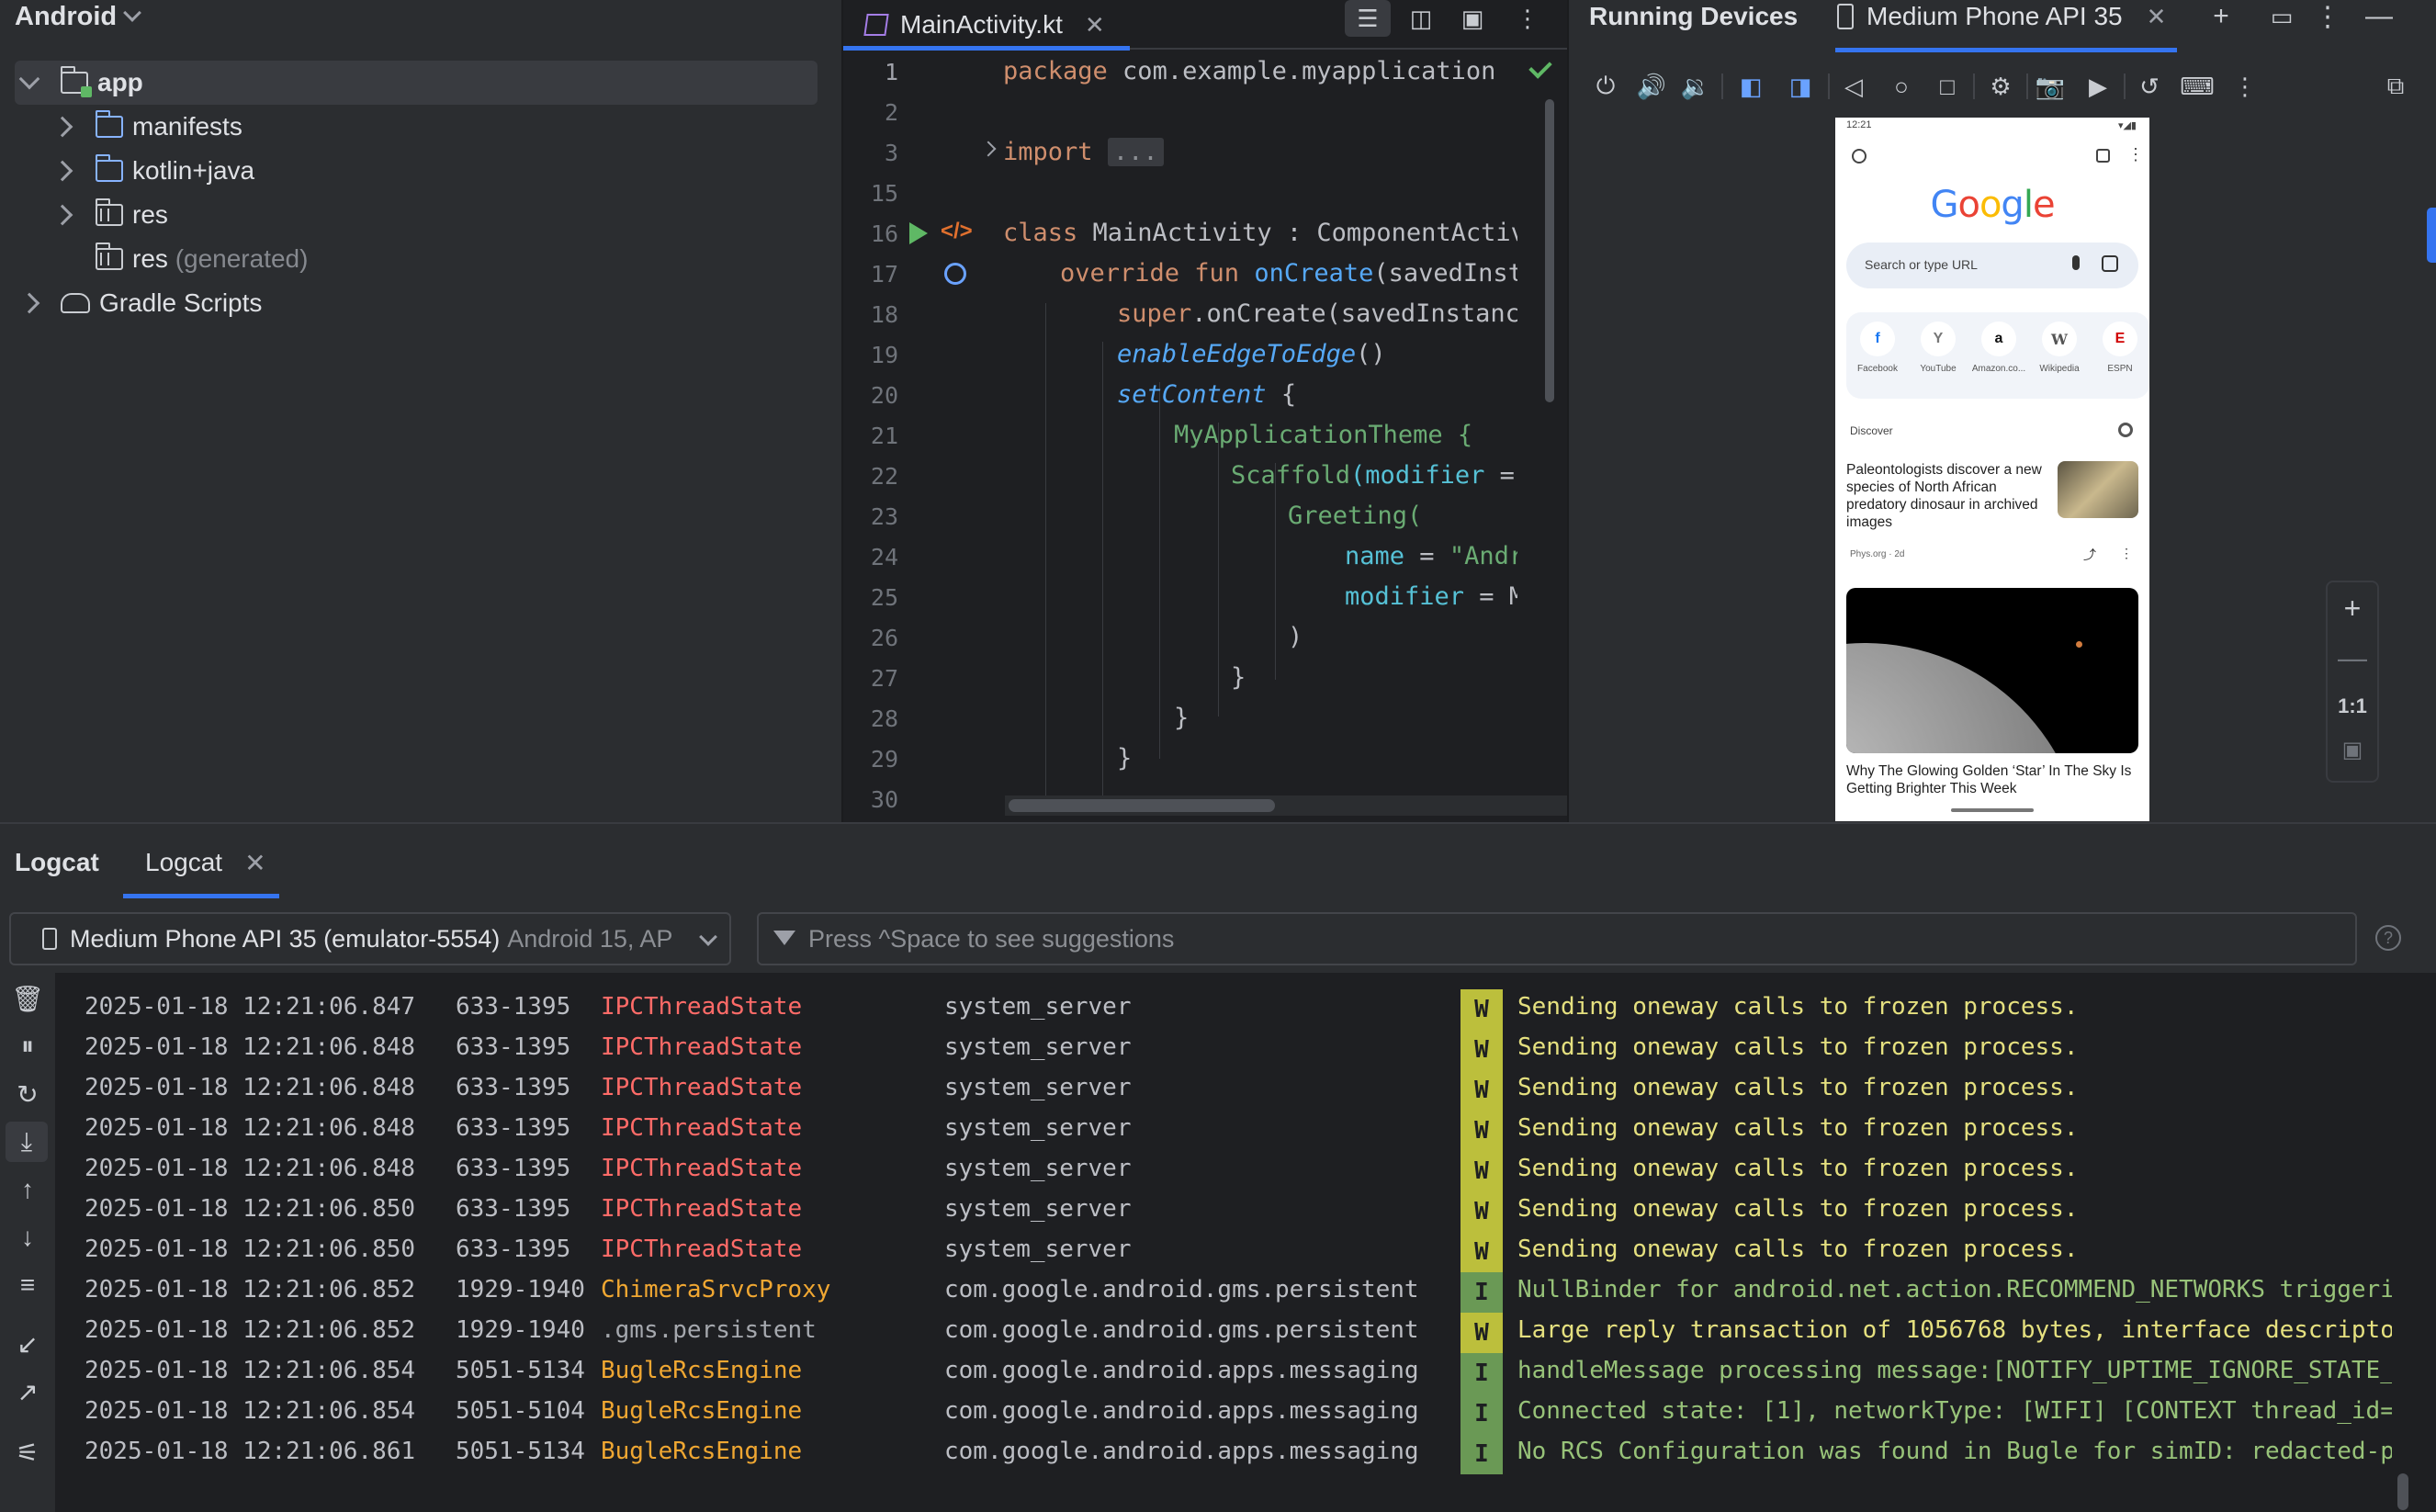 This screenshot has height=1512, width=2436. What do you see at coordinates (27, 1285) in the screenshot?
I see `soft-wrap-icon: ≡` at bounding box center [27, 1285].